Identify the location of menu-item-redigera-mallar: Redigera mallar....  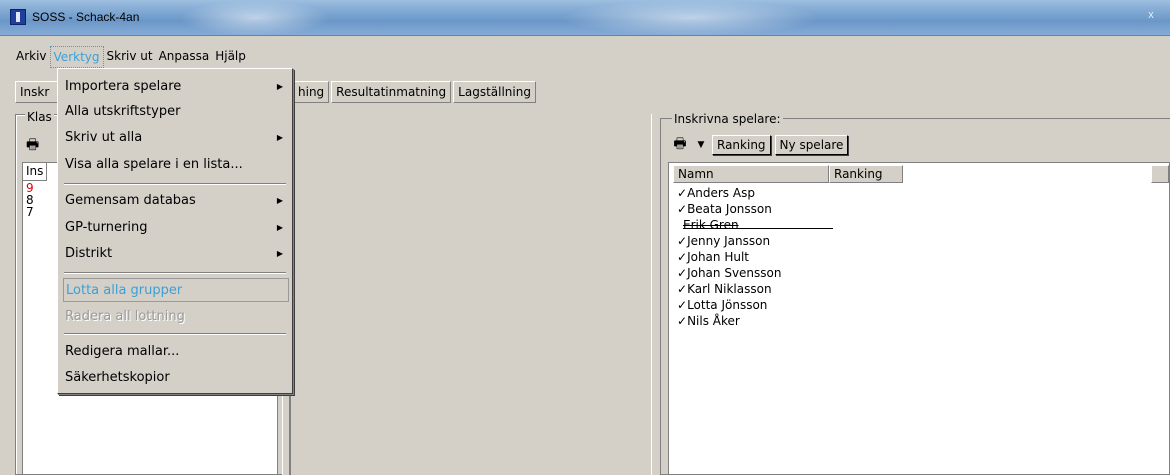
(176, 352).